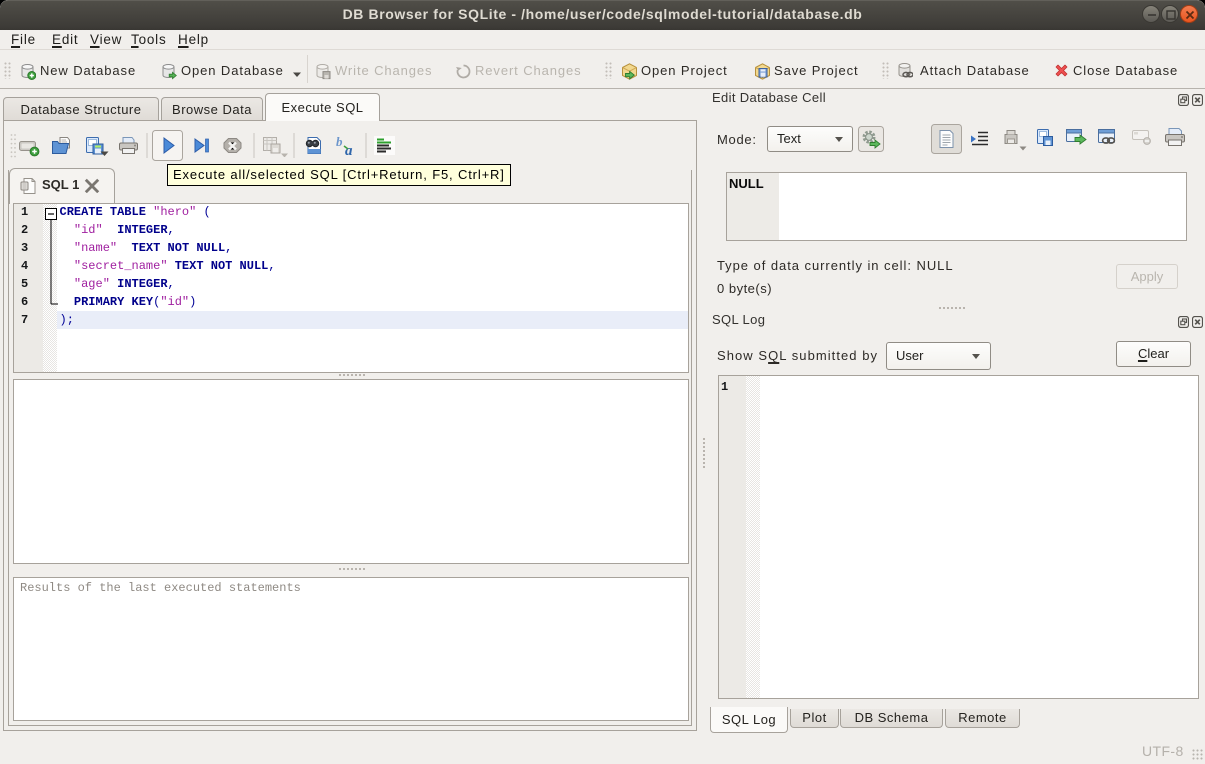 The height and width of the screenshot is (764, 1205). I want to click on svg-text: b, so click(339, 142).